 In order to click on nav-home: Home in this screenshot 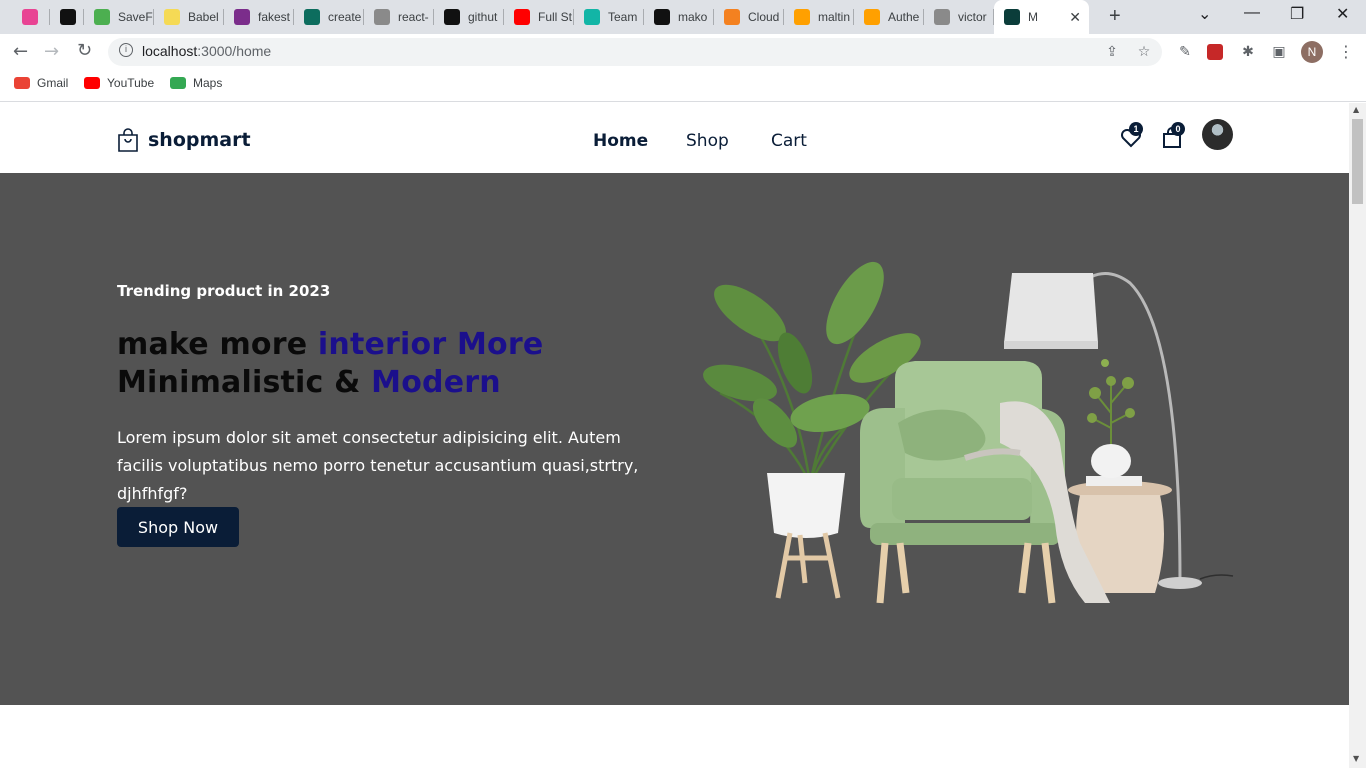, I will do `click(620, 141)`.